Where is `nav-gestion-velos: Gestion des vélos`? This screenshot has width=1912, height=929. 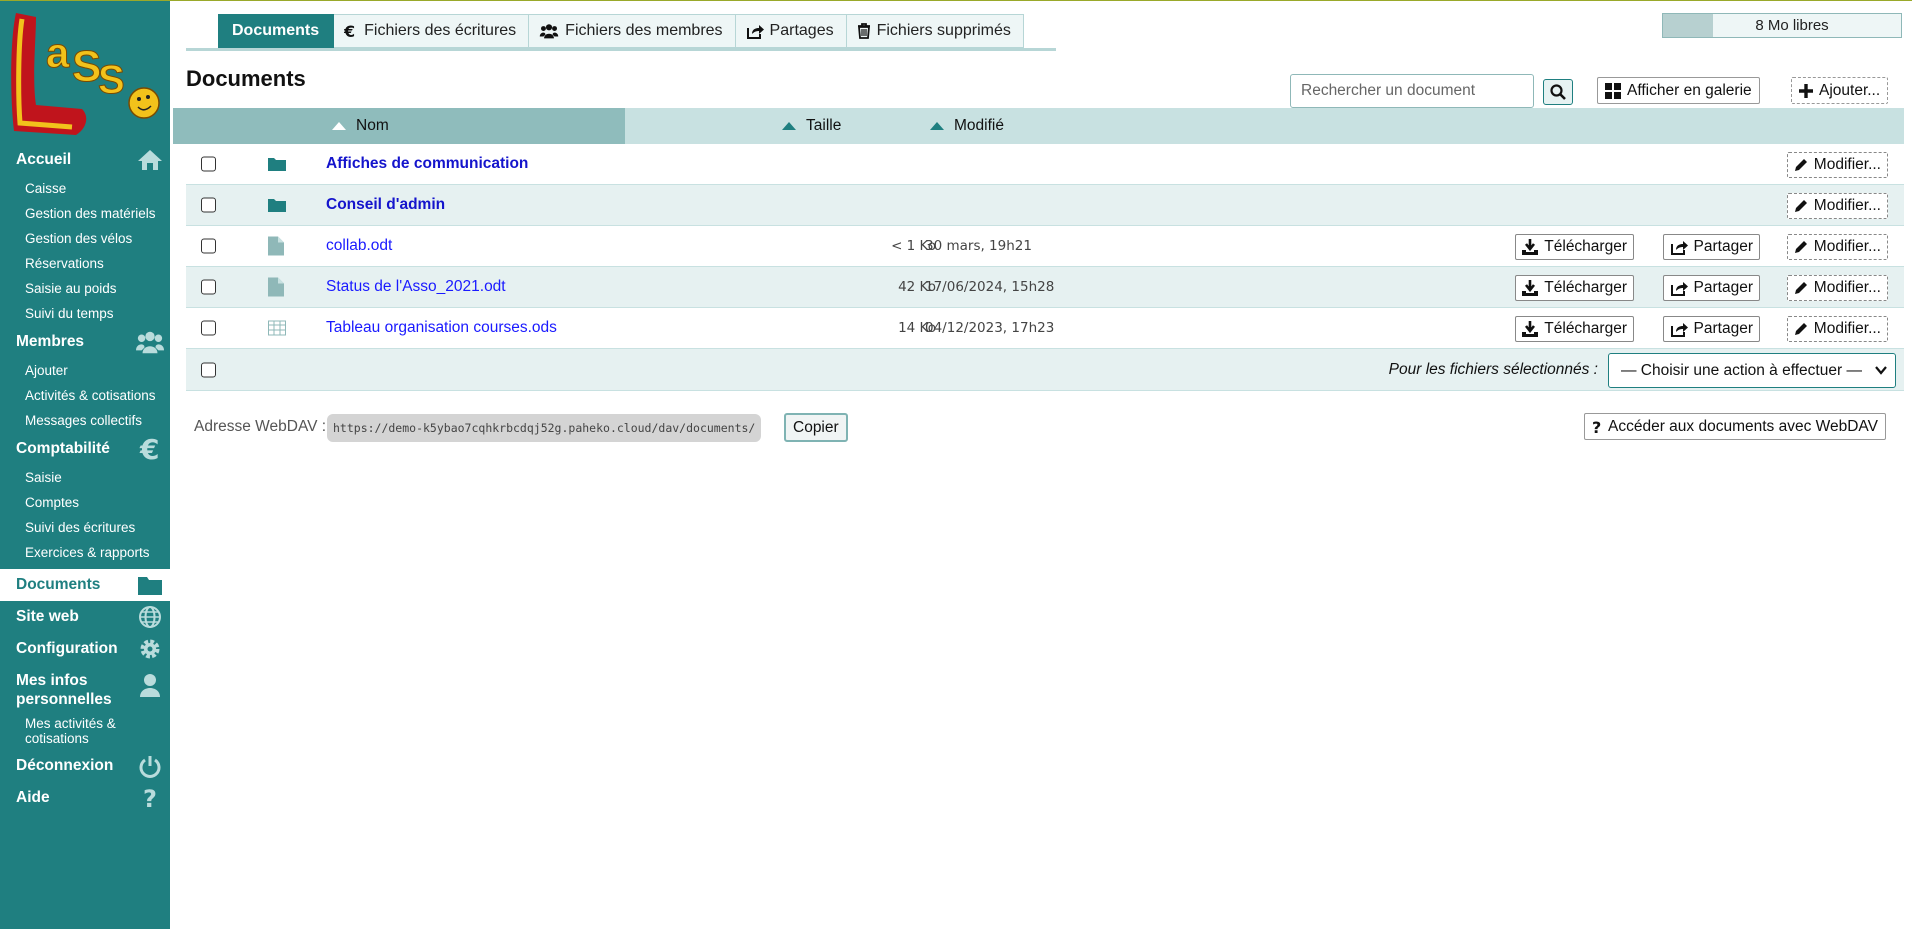 nav-gestion-velos: Gestion des vélos is located at coordinates (85, 238).